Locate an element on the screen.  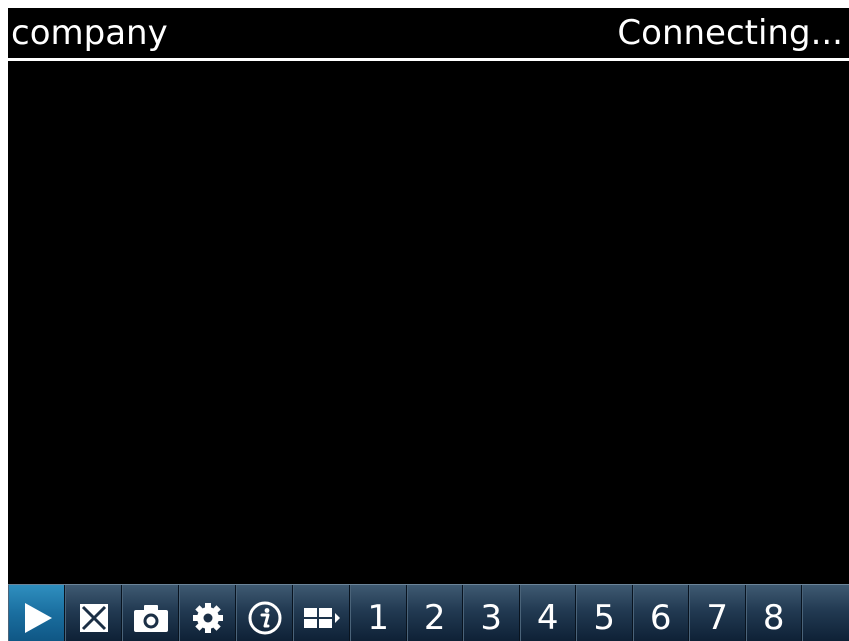
channel-label: 5 is located at coordinates (604, 617).